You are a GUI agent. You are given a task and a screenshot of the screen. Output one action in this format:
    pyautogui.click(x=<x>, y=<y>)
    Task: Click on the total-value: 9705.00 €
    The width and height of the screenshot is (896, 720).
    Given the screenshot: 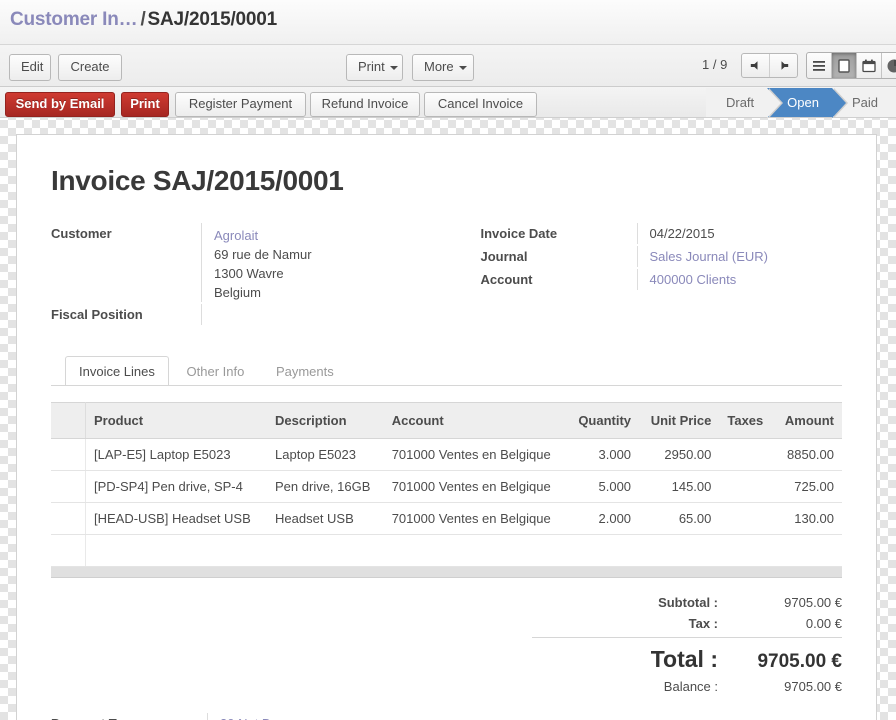 What is the action you would take?
    pyautogui.click(x=799, y=661)
    